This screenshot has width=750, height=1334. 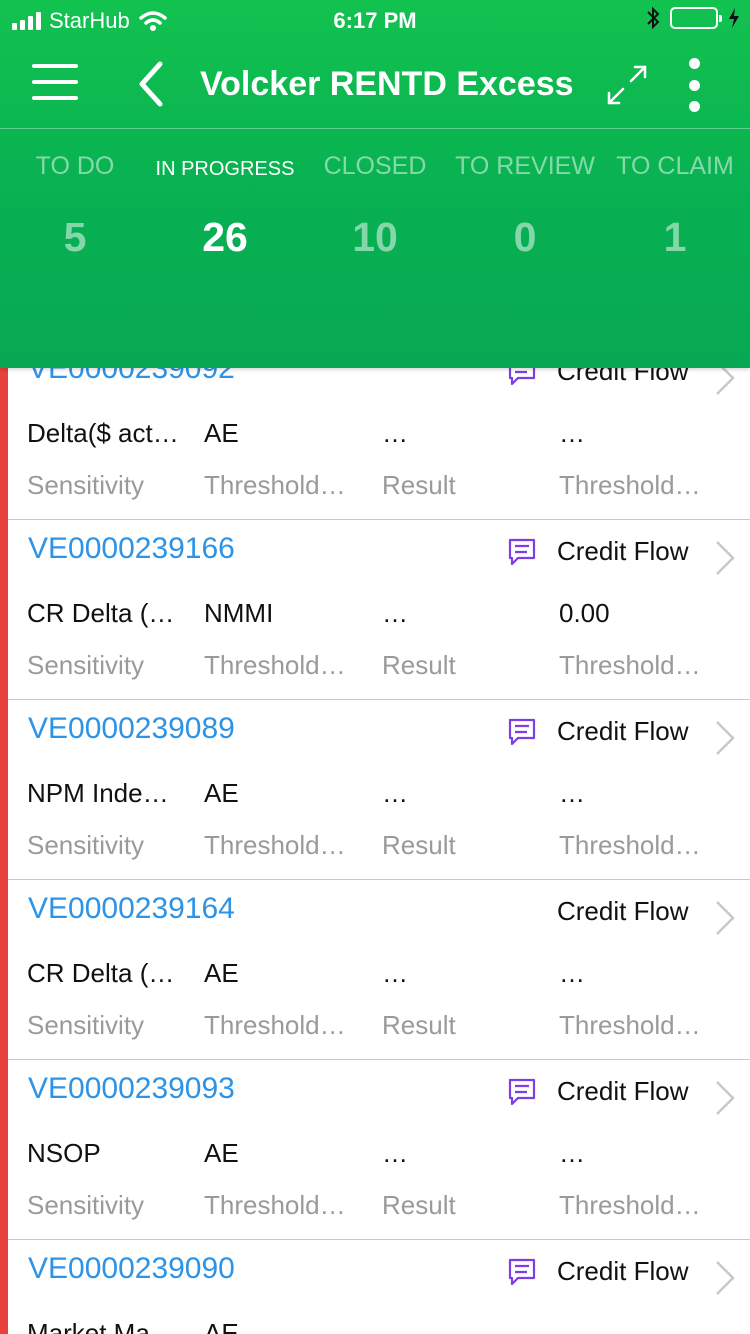 I want to click on tab-label: CLOSED, so click(x=375, y=166).